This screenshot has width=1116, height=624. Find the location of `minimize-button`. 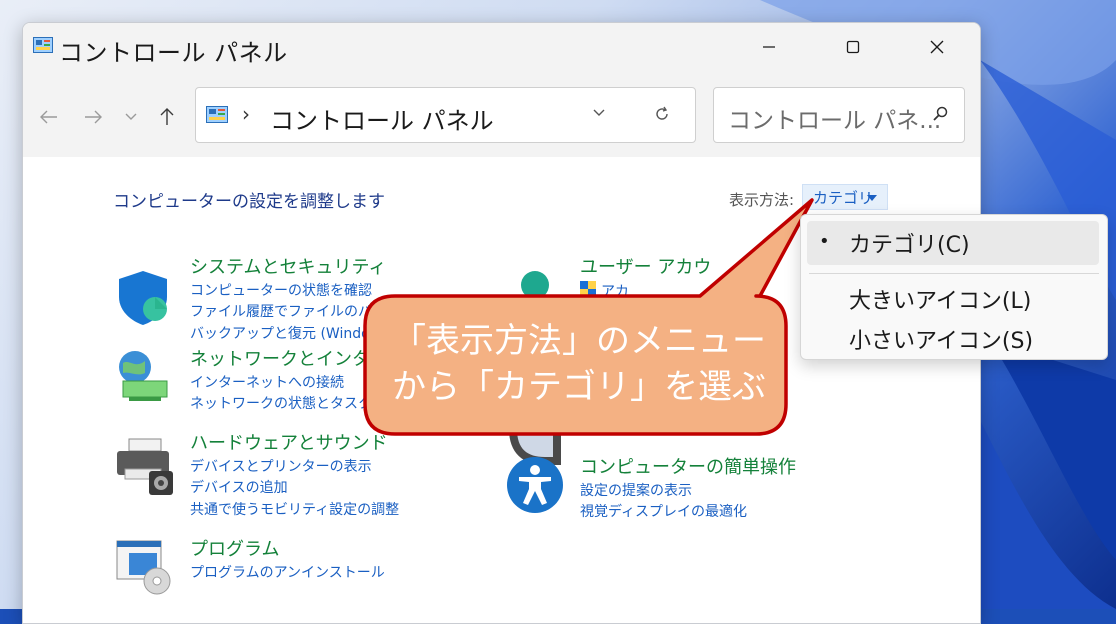

minimize-button is located at coordinates (769, 47).